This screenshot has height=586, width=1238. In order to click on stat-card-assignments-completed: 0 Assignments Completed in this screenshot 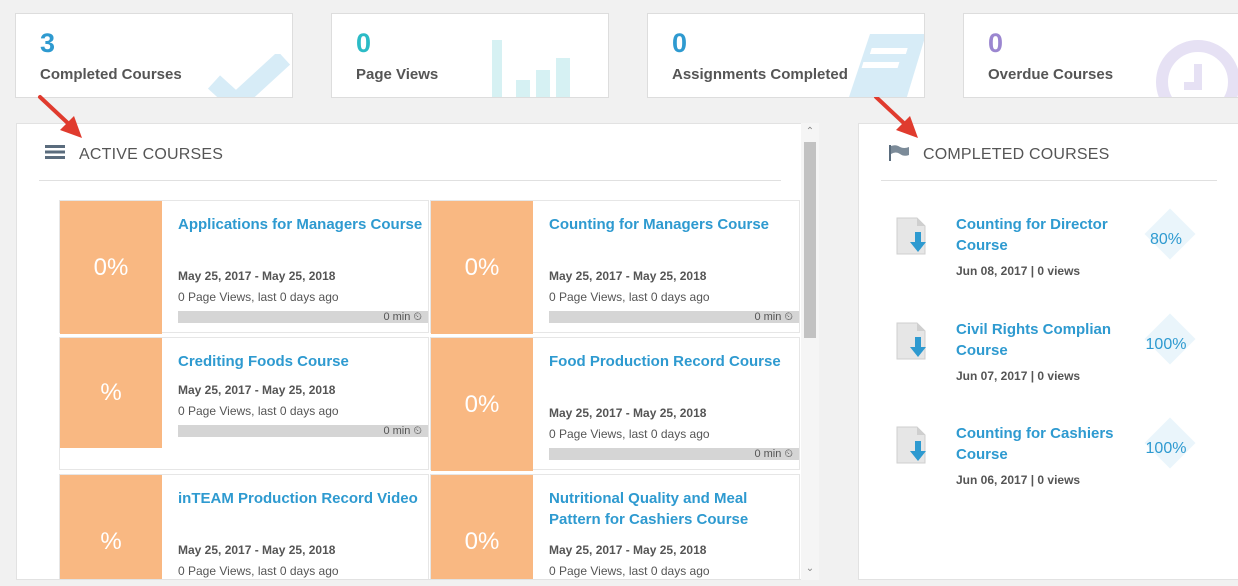, I will do `click(786, 55)`.